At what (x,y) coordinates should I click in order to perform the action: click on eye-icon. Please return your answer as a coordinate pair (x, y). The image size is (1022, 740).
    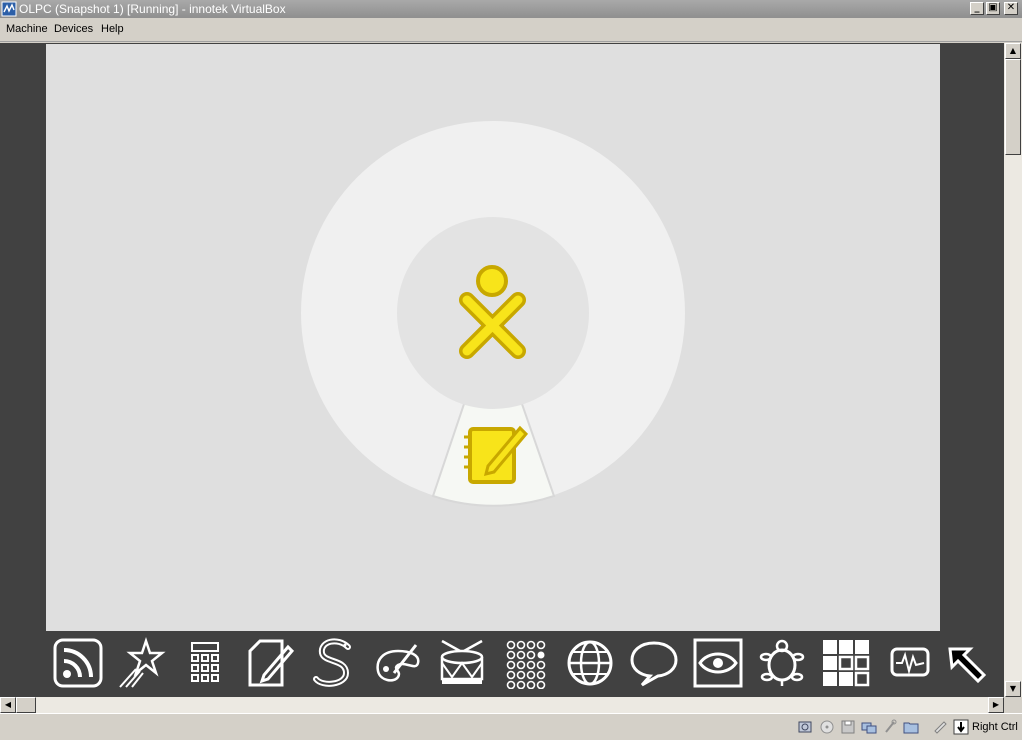
    Looking at the image, I should click on (718, 663).